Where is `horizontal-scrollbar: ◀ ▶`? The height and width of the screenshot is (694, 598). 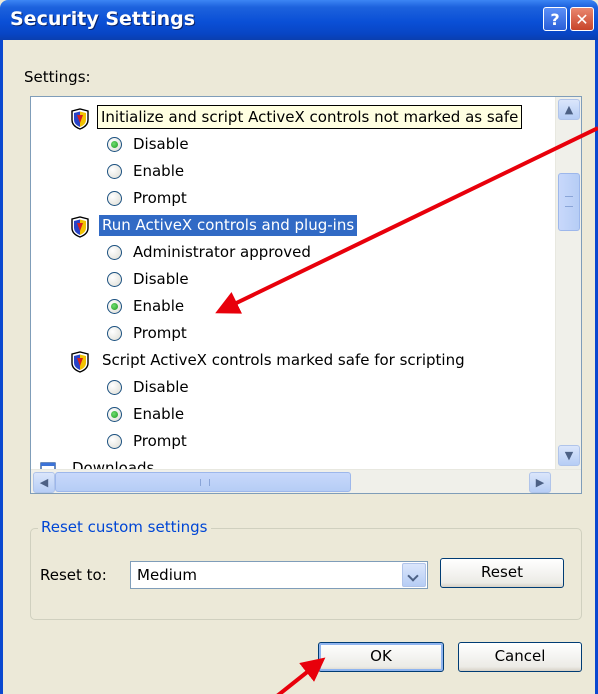 horizontal-scrollbar: ◀ ▶ is located at coordinates (306, 481).